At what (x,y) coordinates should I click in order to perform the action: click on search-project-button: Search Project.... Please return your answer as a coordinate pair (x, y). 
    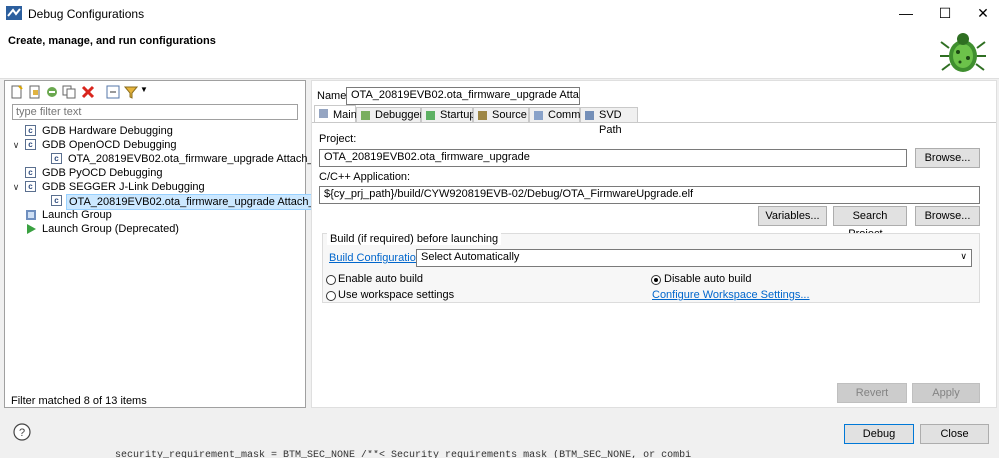
    Looking at the image, I should click on (870, 223).